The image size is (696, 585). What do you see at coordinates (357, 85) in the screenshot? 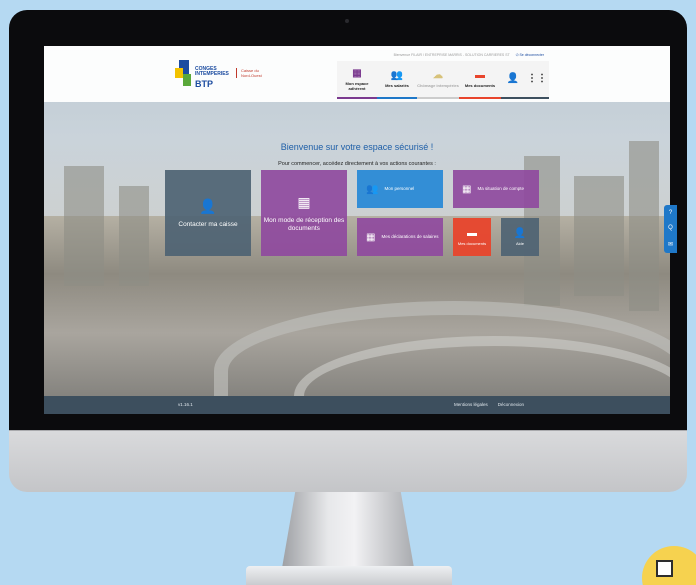
I see `nav-item-label: Mon espace adhérent` at bounding box center [357, 85].